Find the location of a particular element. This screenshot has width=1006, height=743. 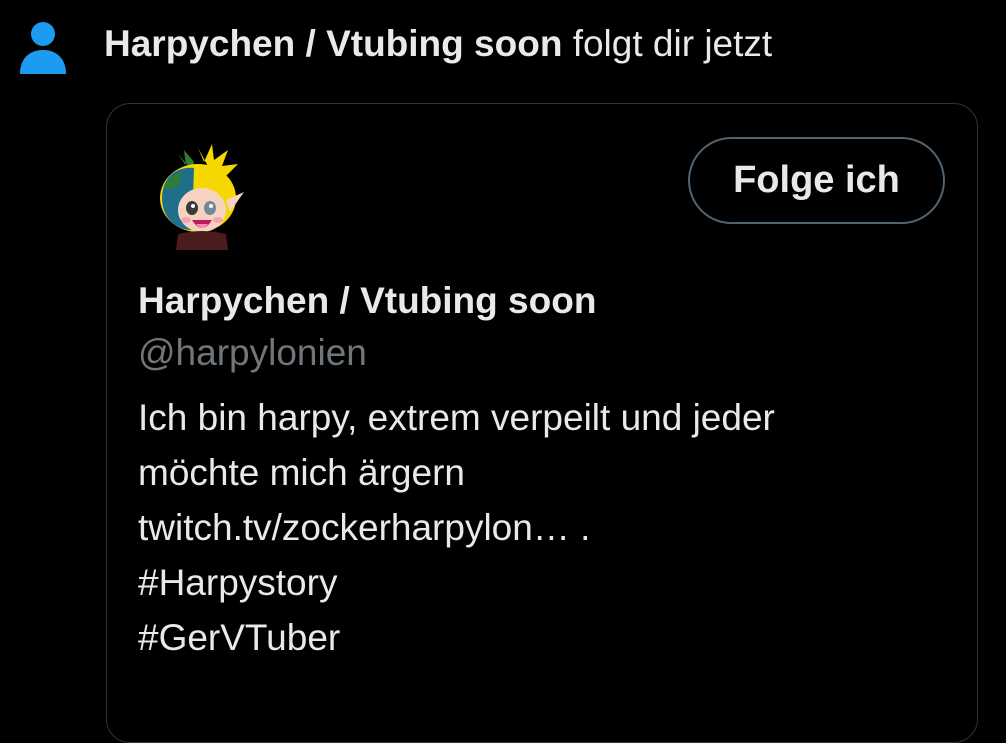

follow-notification: Harpychen / Vtubing soon folgt dir jetzt is located at coordinates (503, 50).